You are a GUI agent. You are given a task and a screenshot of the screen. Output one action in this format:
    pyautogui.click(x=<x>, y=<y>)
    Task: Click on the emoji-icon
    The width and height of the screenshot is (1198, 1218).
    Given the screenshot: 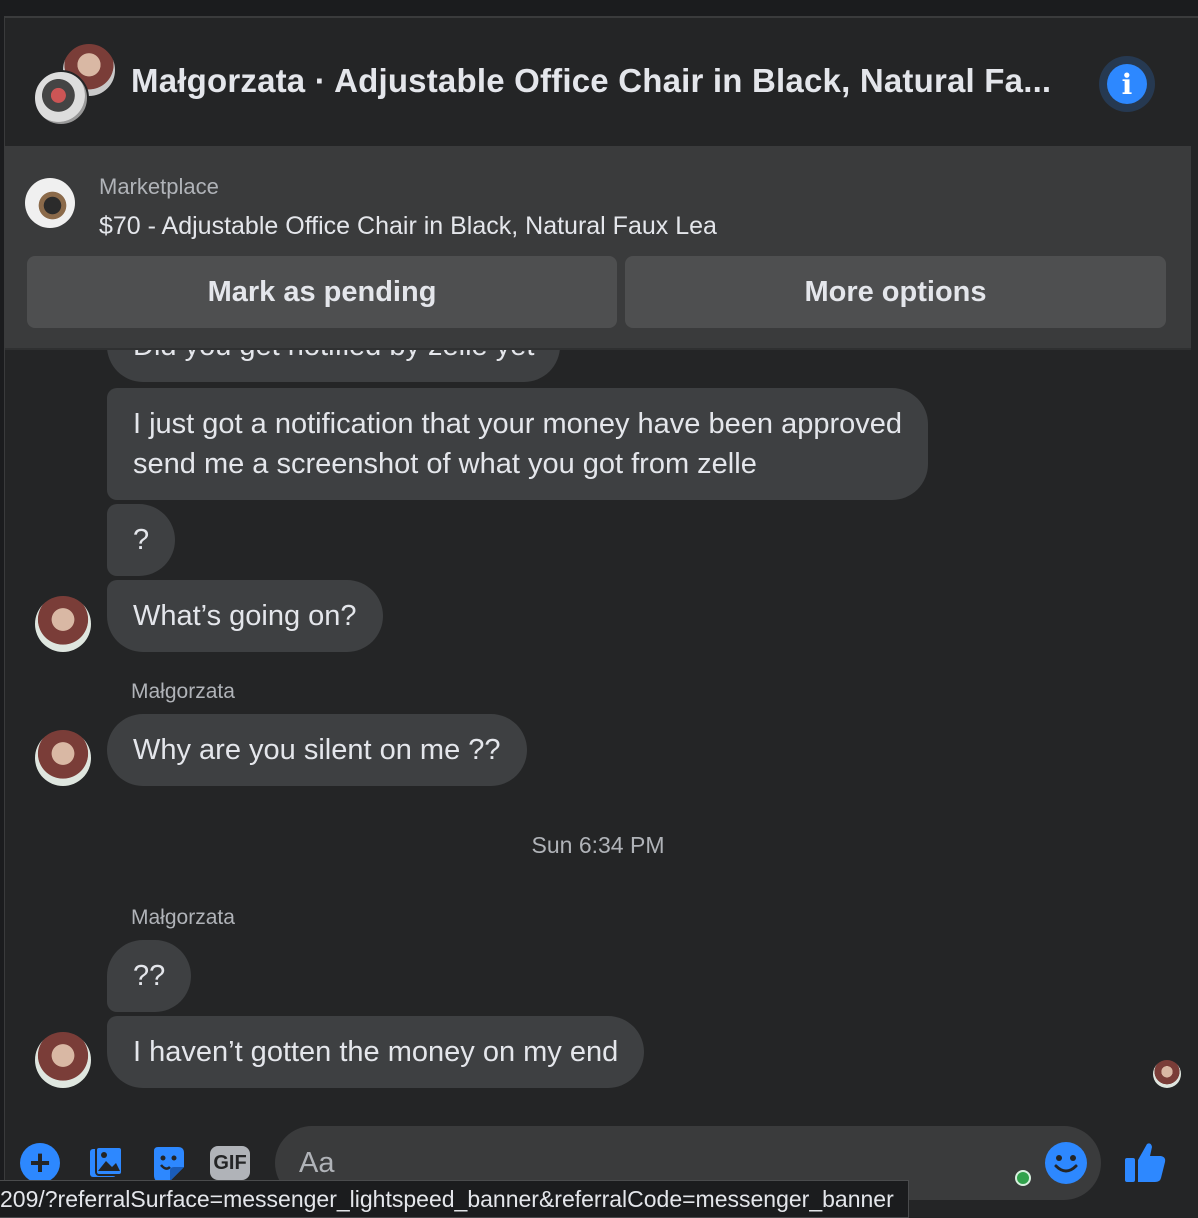 What is the action you would take?
    pyautogui.click(x=1066, y=1163)
    